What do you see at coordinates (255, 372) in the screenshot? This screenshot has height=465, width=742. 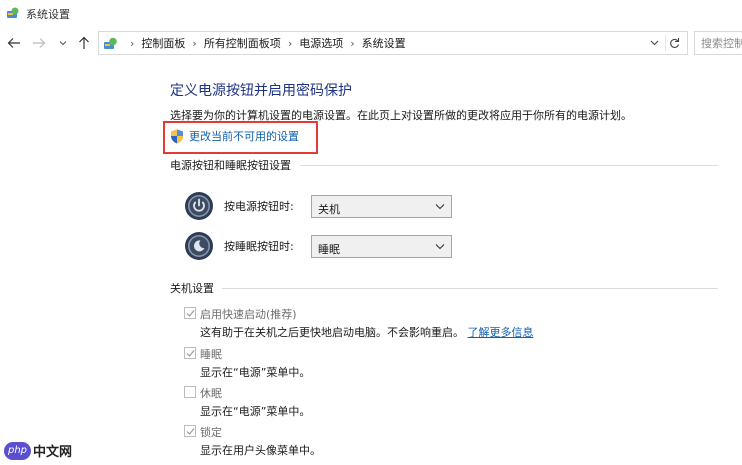 I see `sleep-description: 显示在“电源”菜单中。` at bounding box center [255, 372].